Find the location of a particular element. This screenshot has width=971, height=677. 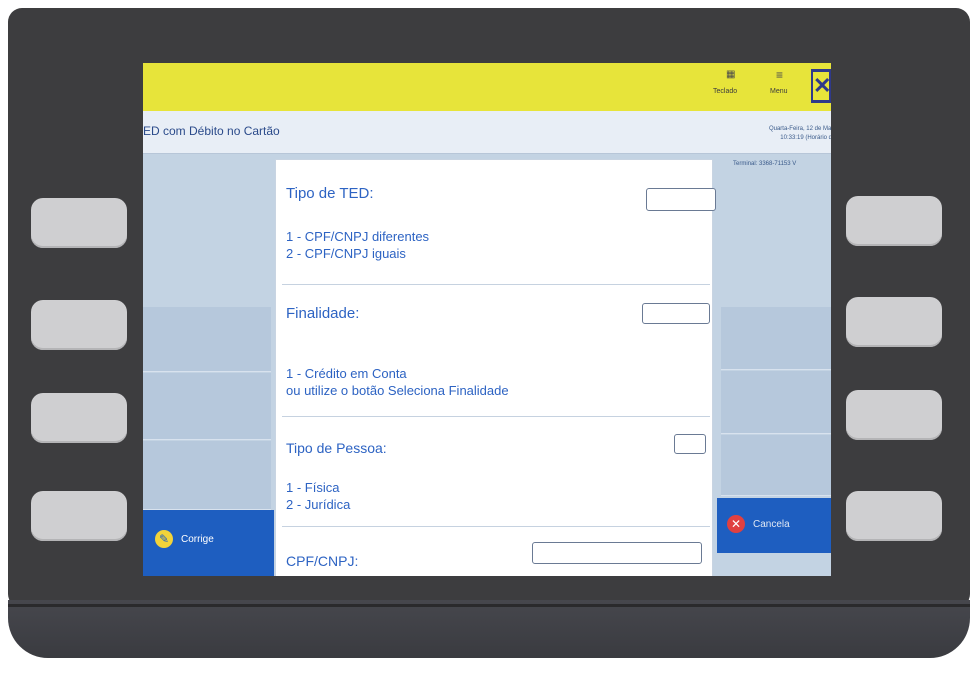

tipo-pessoa-input is located at coordinates (690, 444).